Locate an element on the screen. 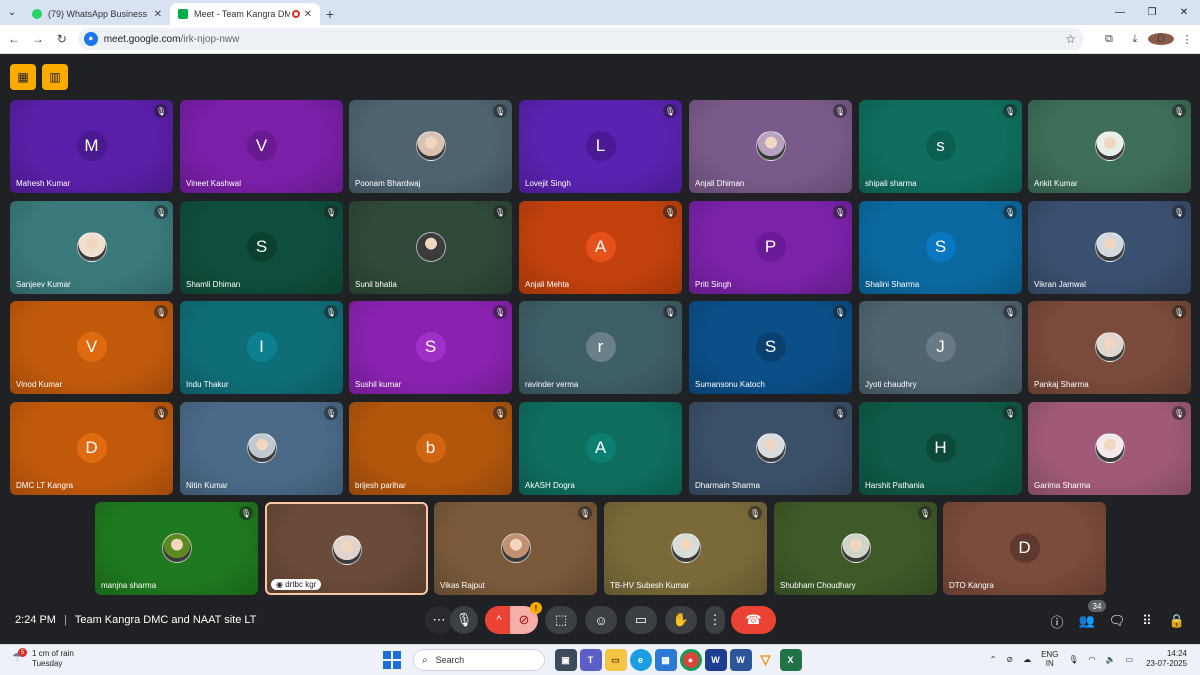 The height and width of the screenshot is (675, 1200). participant-avatar: S is located at coordinates (940, 247).